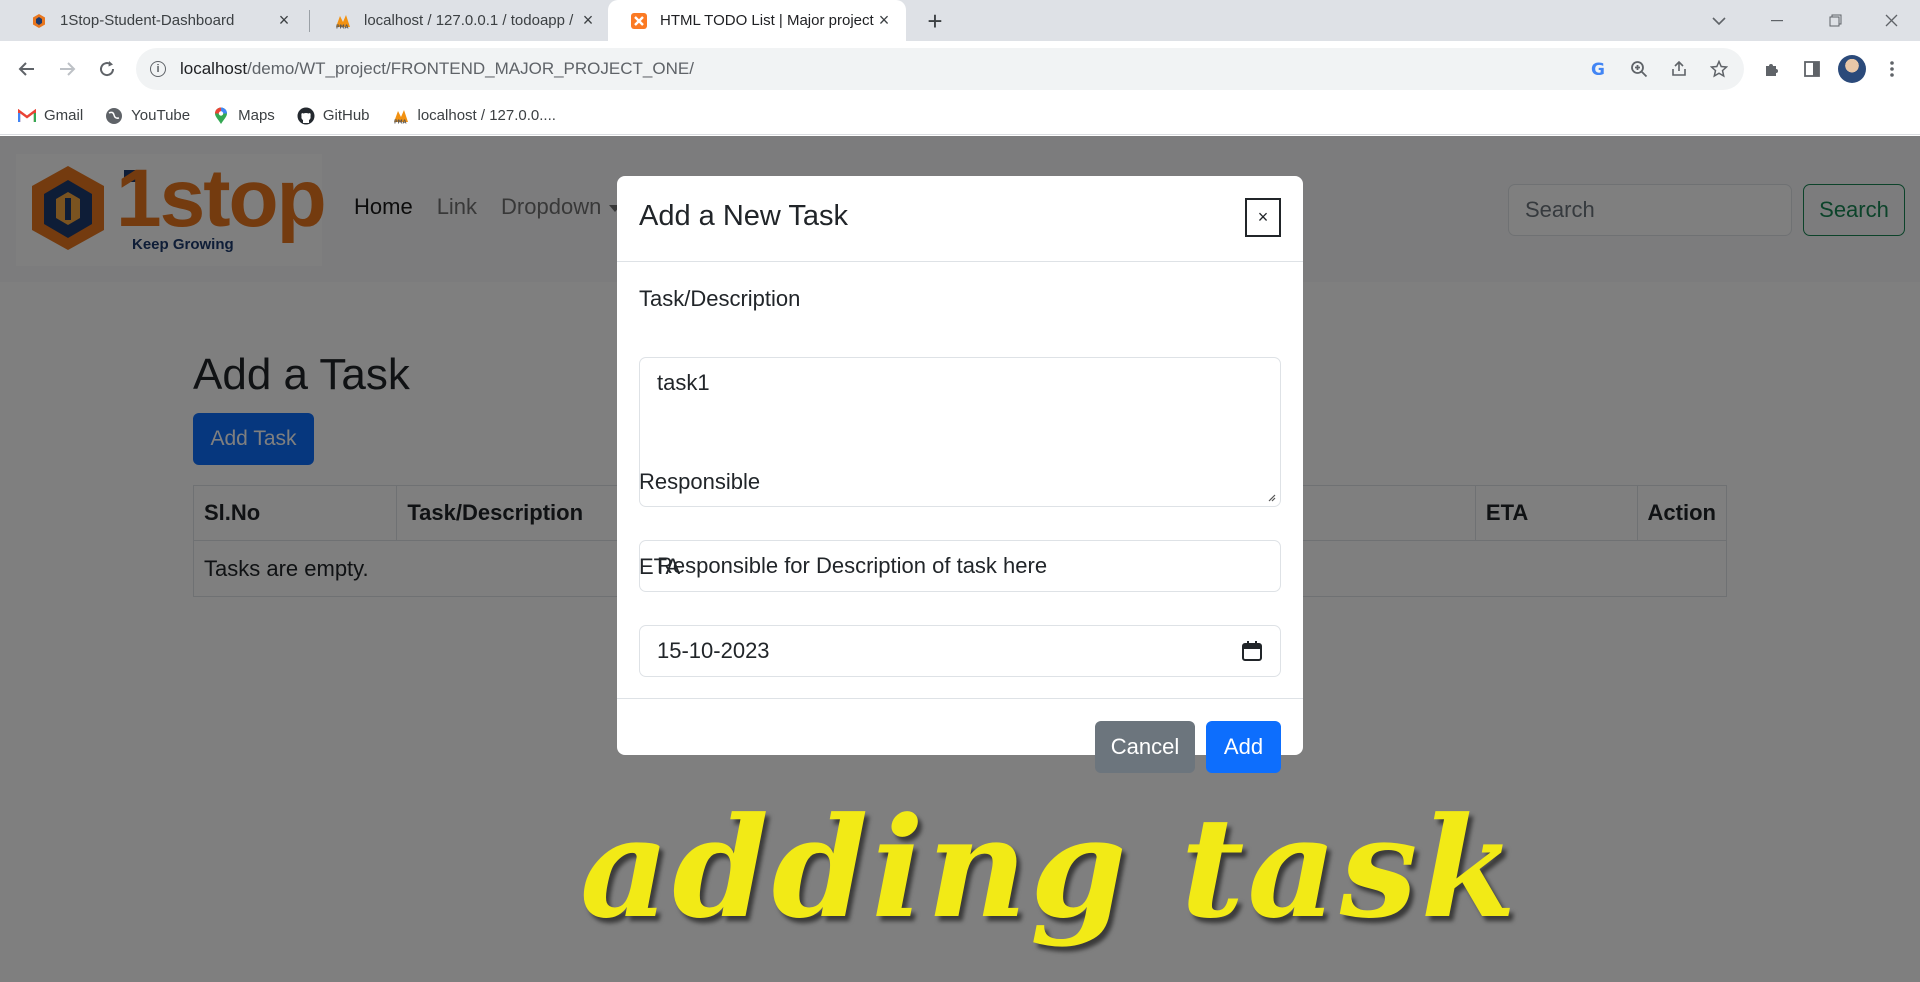 The height and width of the screenshot is (982, 1920). I want to click on task-description-label: Task/Description, so click(720, 298).